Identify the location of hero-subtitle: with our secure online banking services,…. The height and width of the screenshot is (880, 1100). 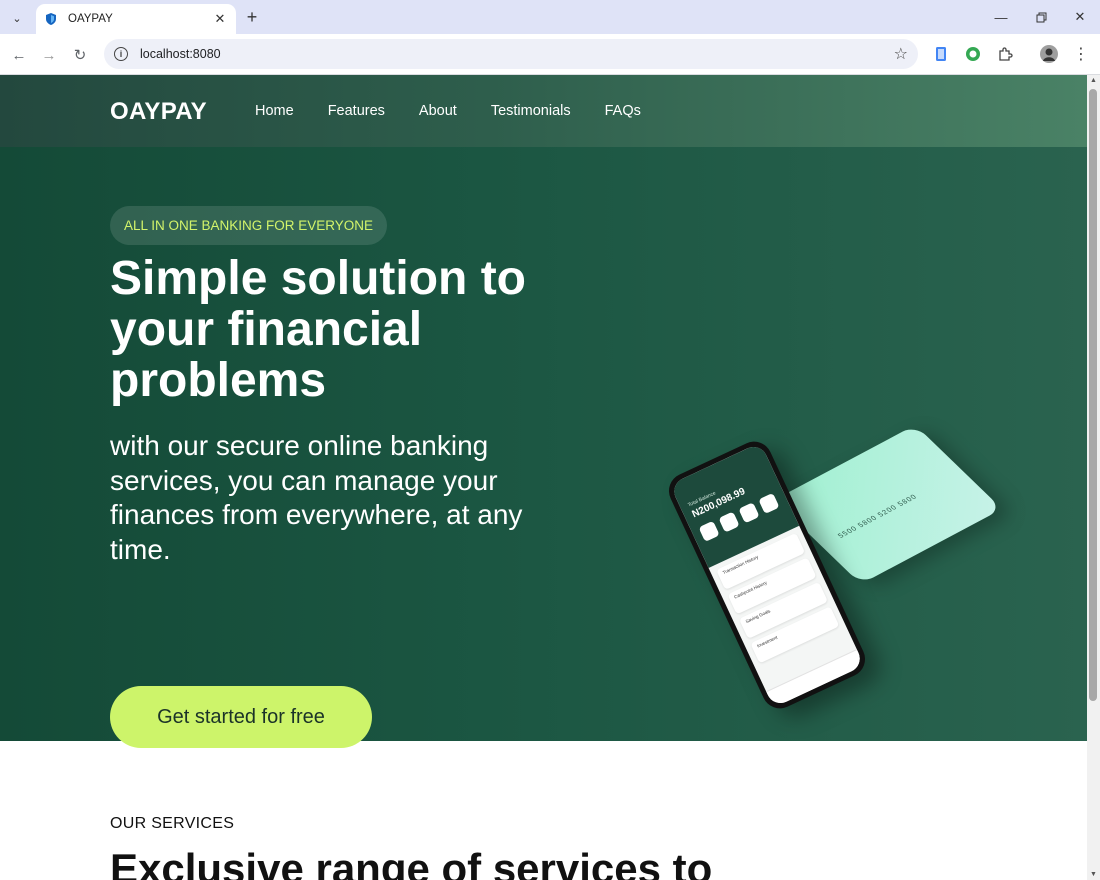
(316, 497).